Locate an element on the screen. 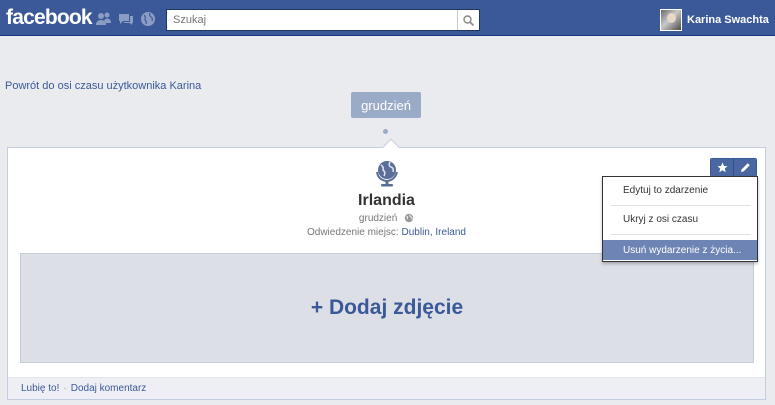 The image size is (775, 405). places-label: Odwiedzenie miejsc: is located at coordinates (353, 232).